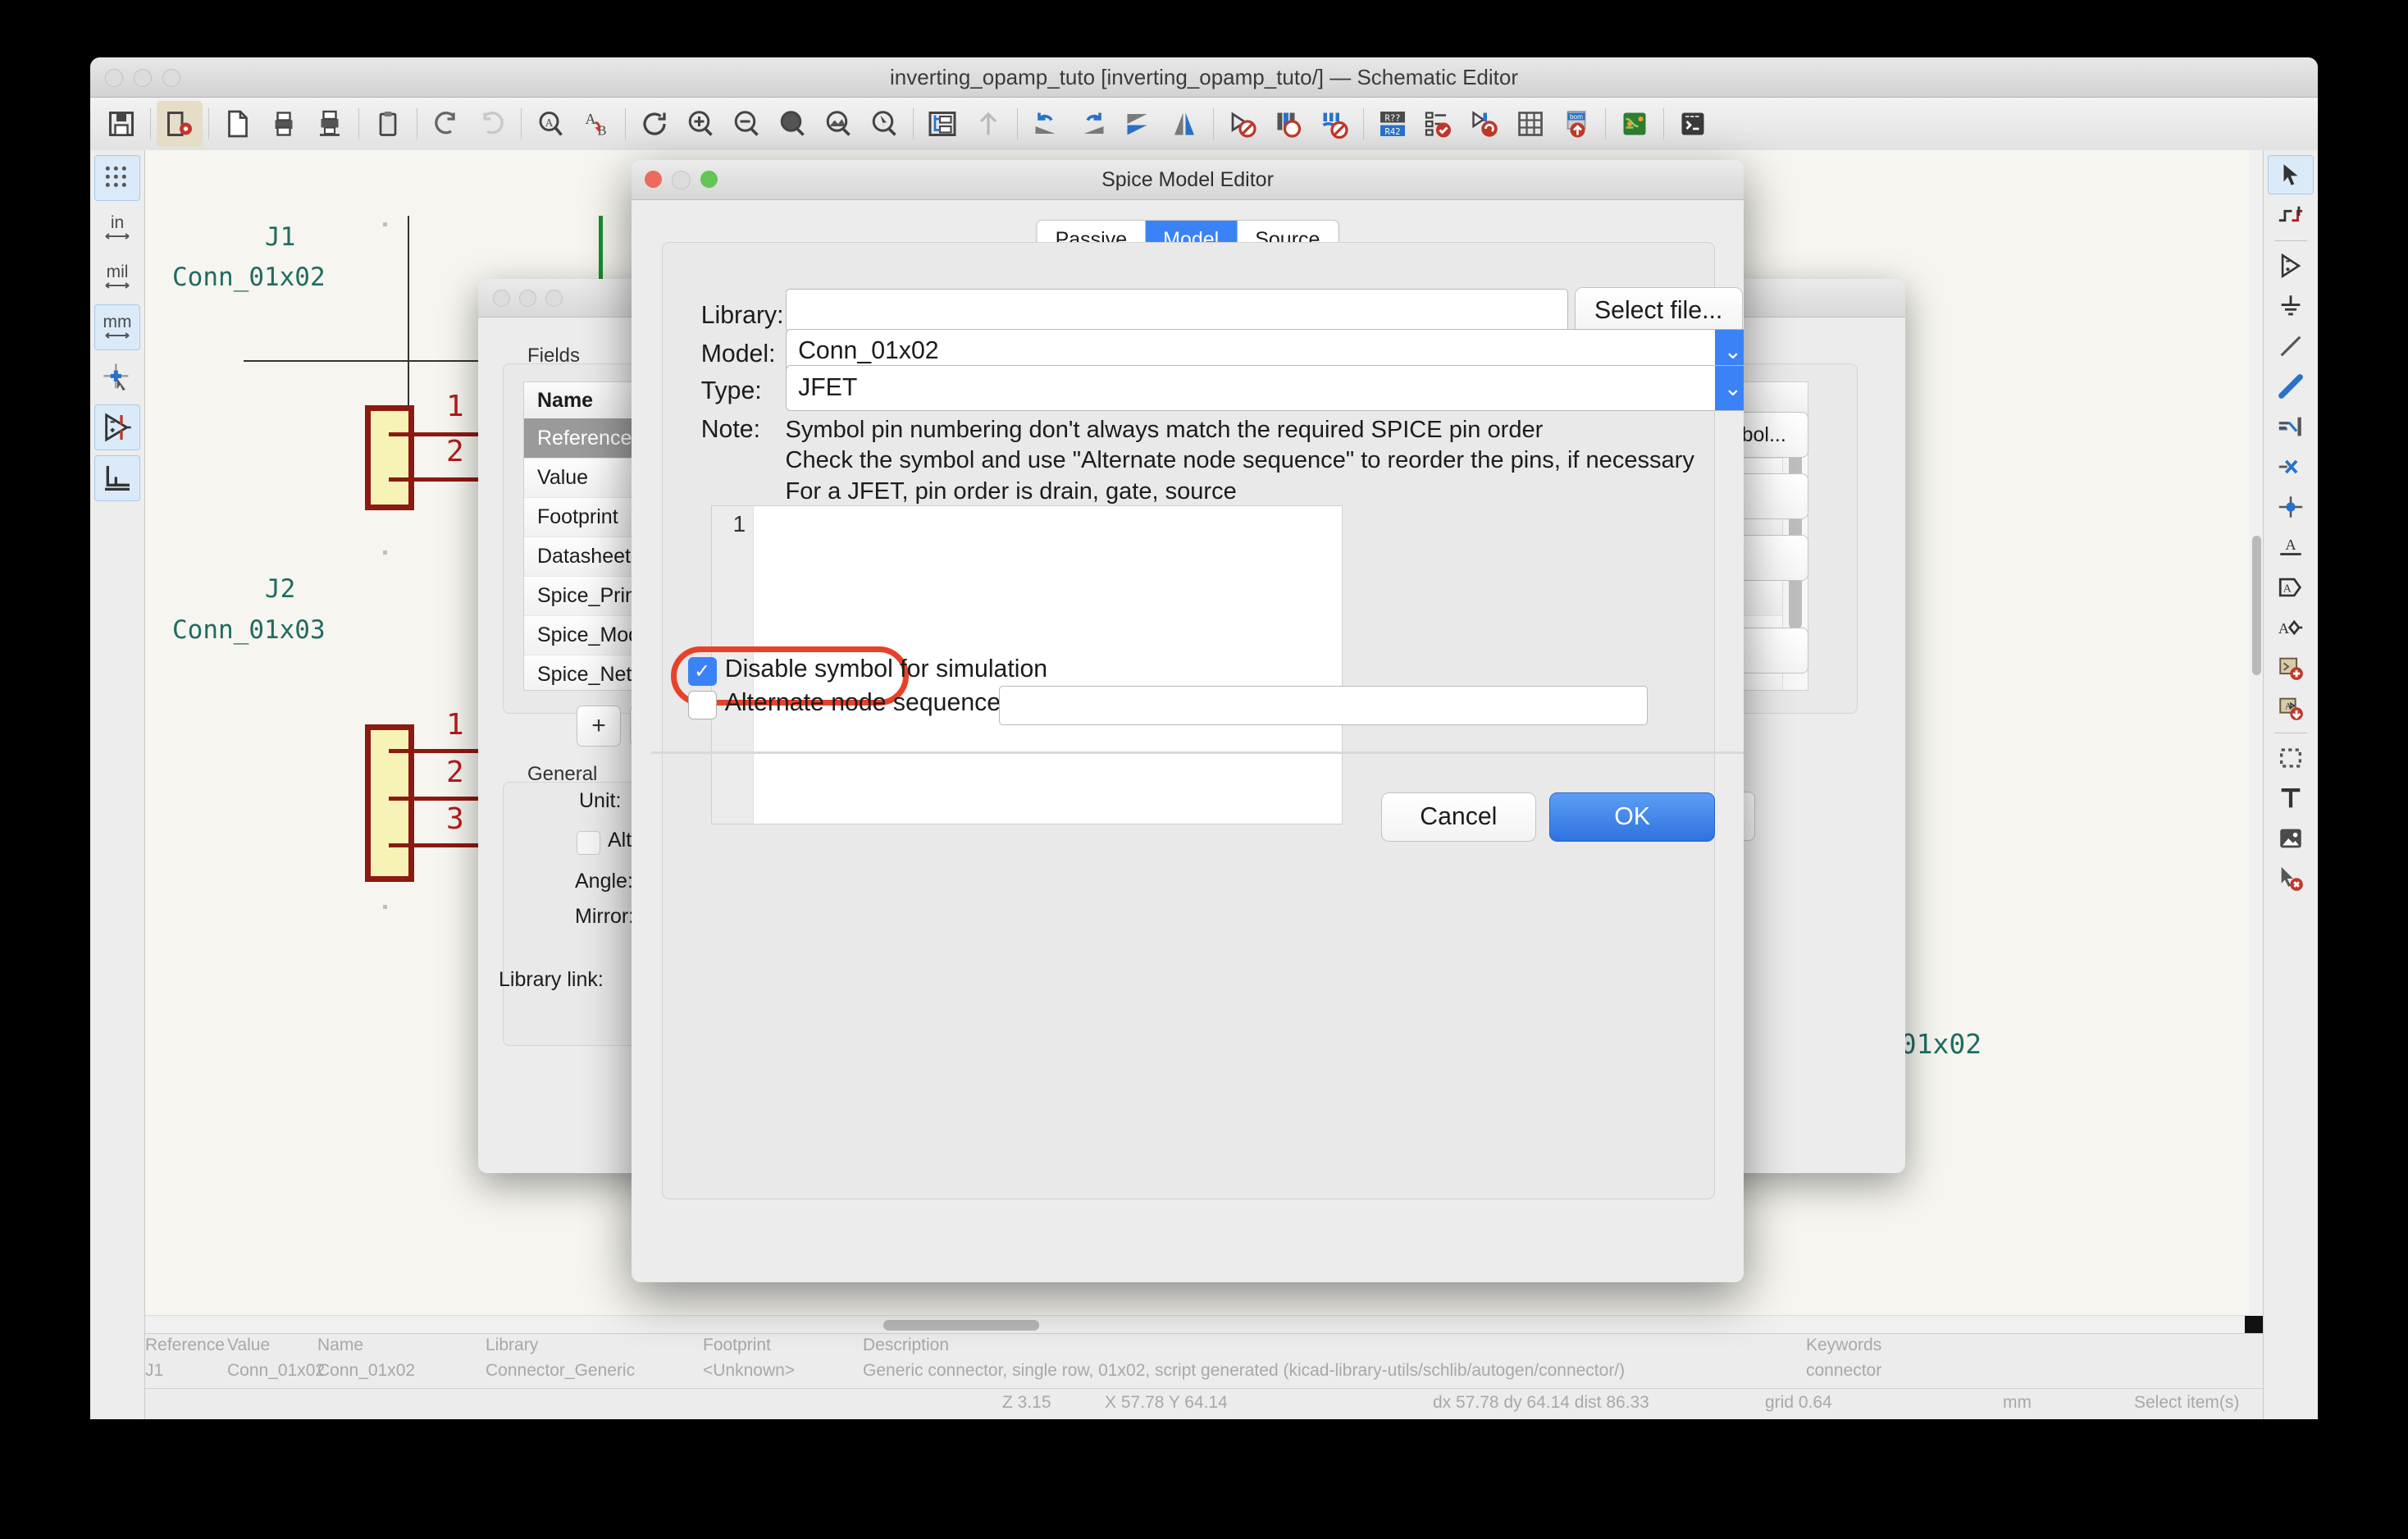  What do you see at coordinates (596, 124) in the screenshot?
I see `find-replace-icon: AB` at bounding box center [596, 124].